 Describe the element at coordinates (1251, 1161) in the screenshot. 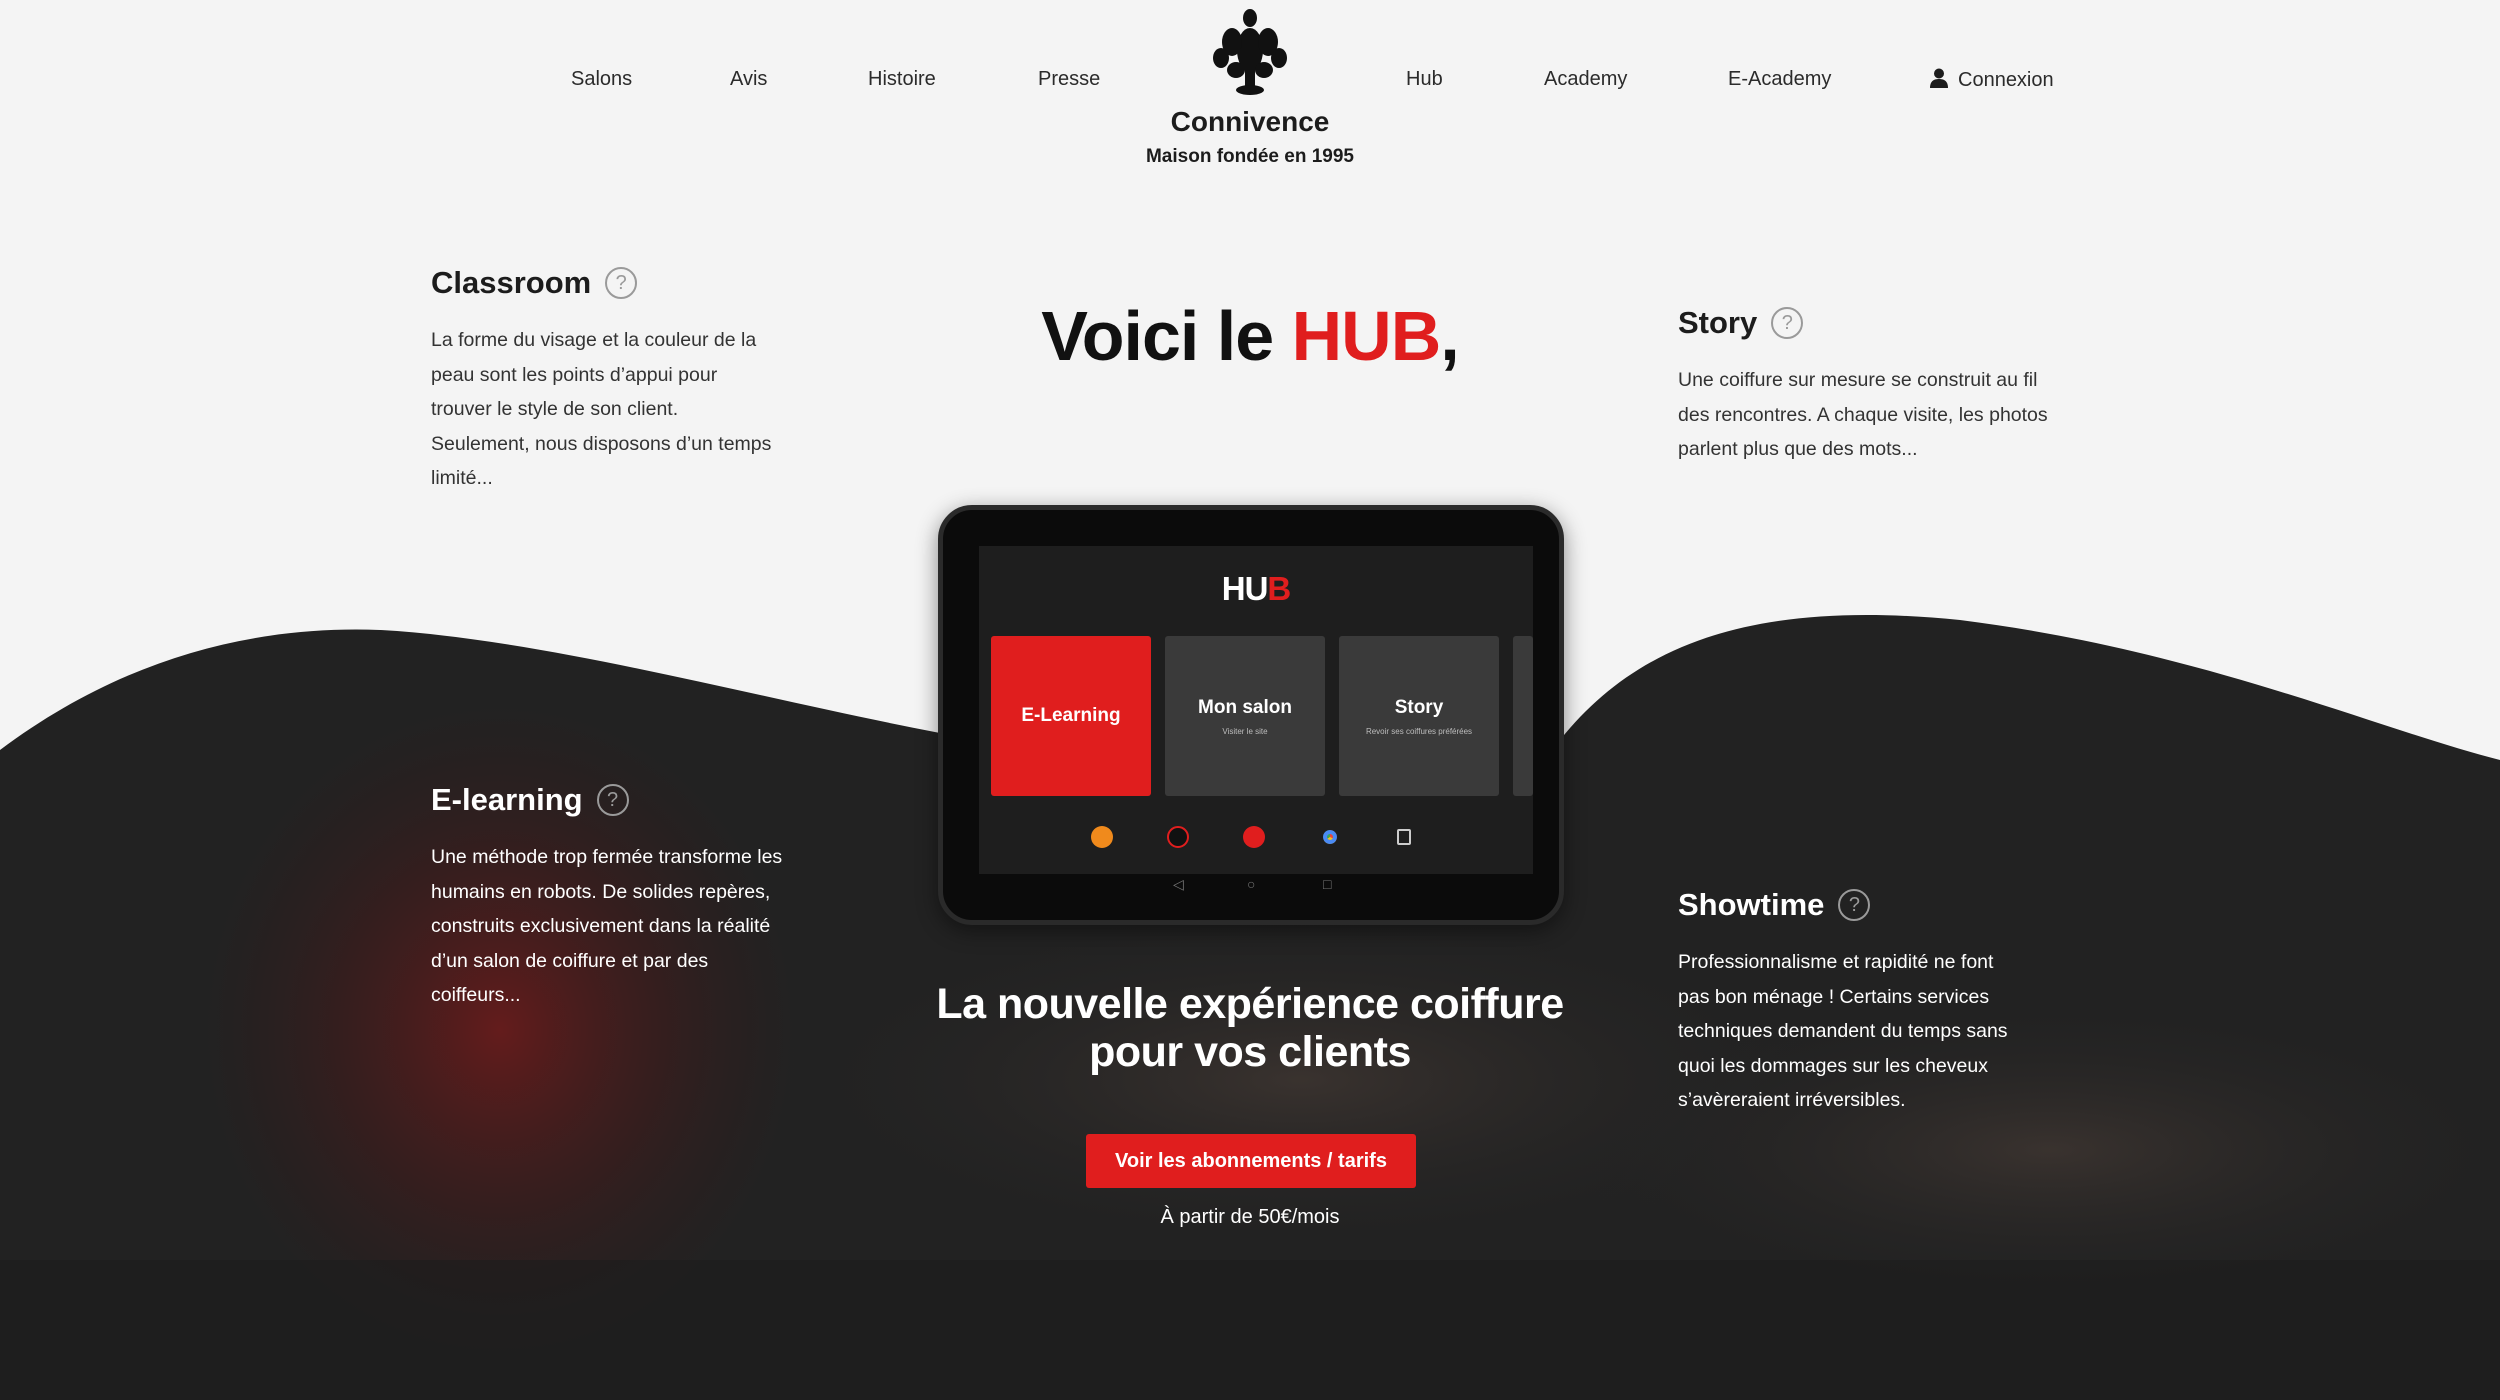

I see `pricing-button: Voir les abonnements / tarifs` at that location.